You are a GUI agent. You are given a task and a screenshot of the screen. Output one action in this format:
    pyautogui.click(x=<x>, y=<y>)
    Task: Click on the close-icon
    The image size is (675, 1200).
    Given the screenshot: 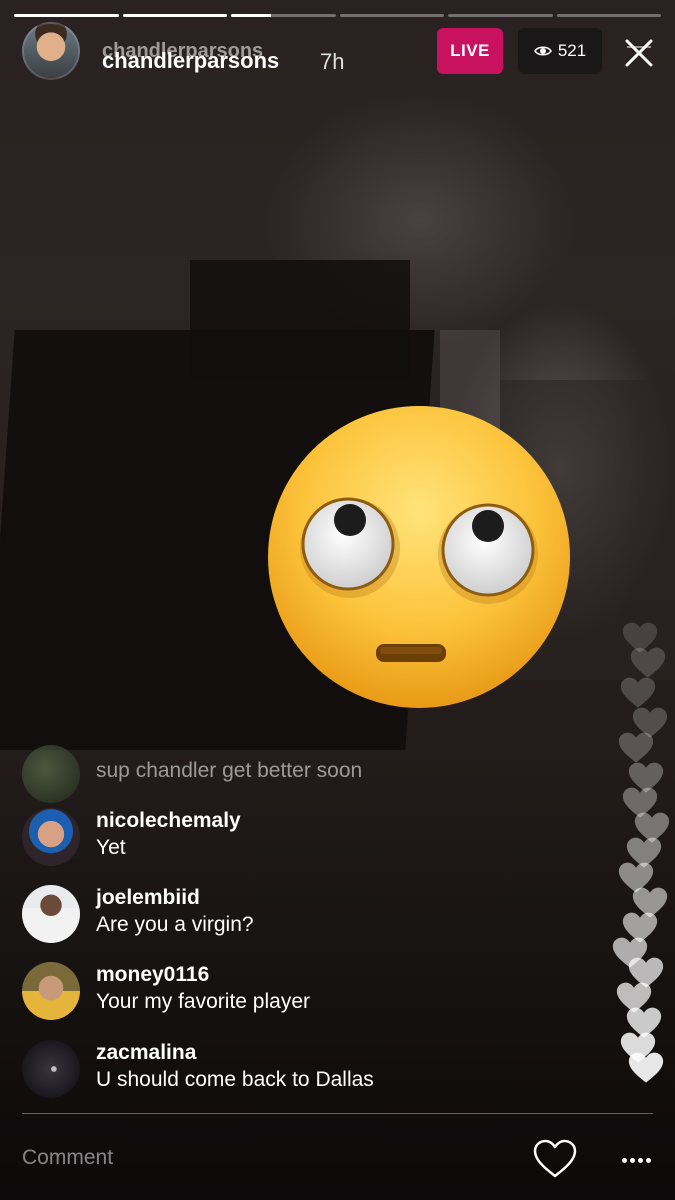 What is the action you would take?
    pyautogui.click(x=639, y=53)
    